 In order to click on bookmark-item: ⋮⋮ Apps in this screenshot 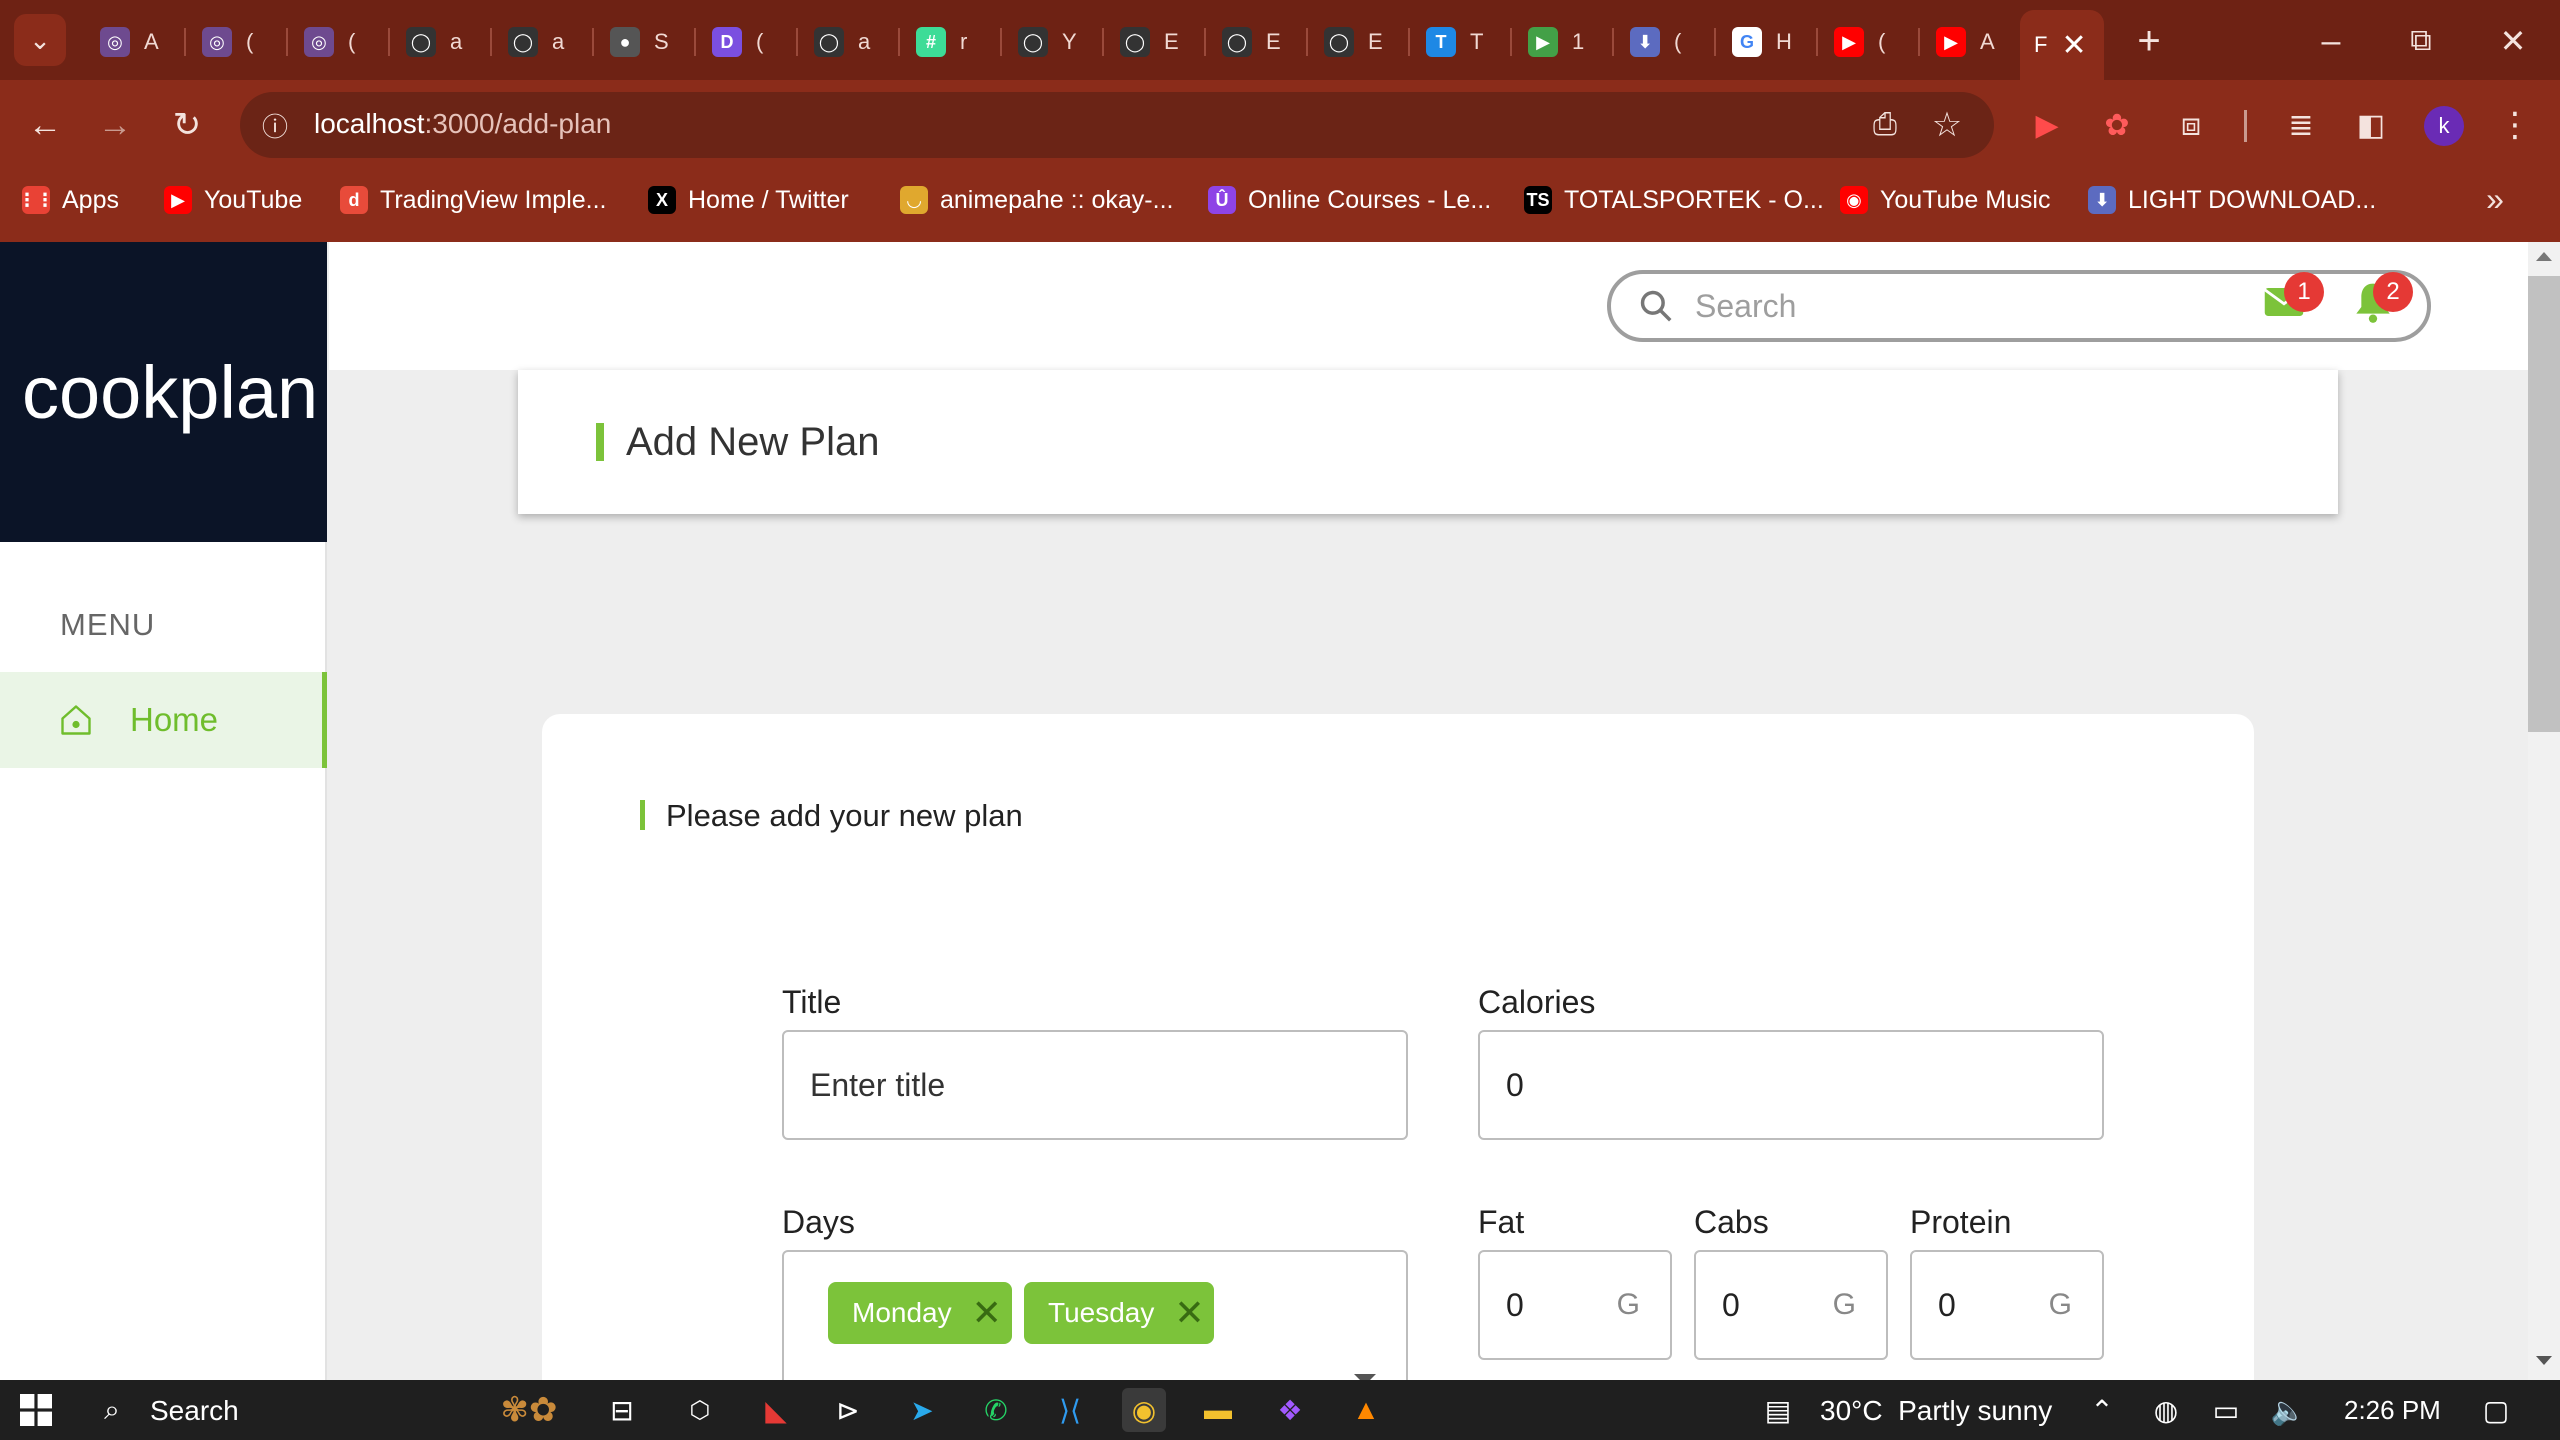, I will do `click(68, 200)`.